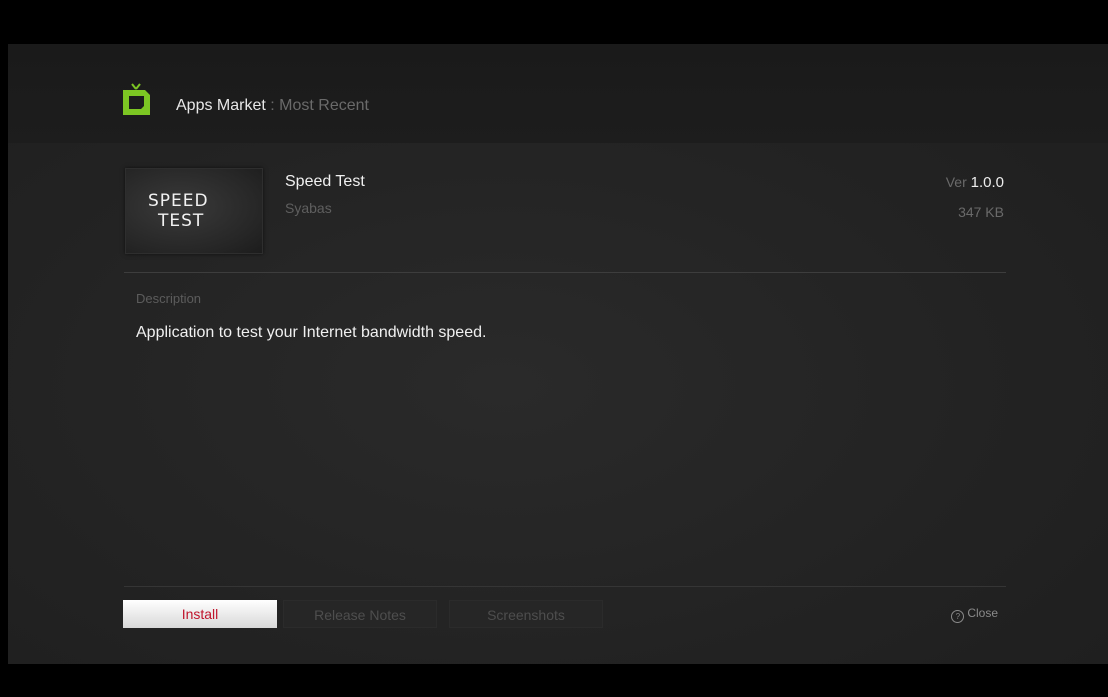  I want to click on version-number: 1.0.0, so click(987, 182).